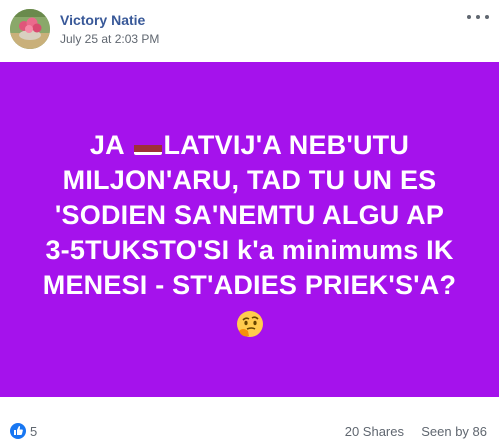 Image resolution: width=499 pixels, height=447 pixels. I want to click on post-text-segment: LATVIJ'A NEB'UTU, so click(286, 145).